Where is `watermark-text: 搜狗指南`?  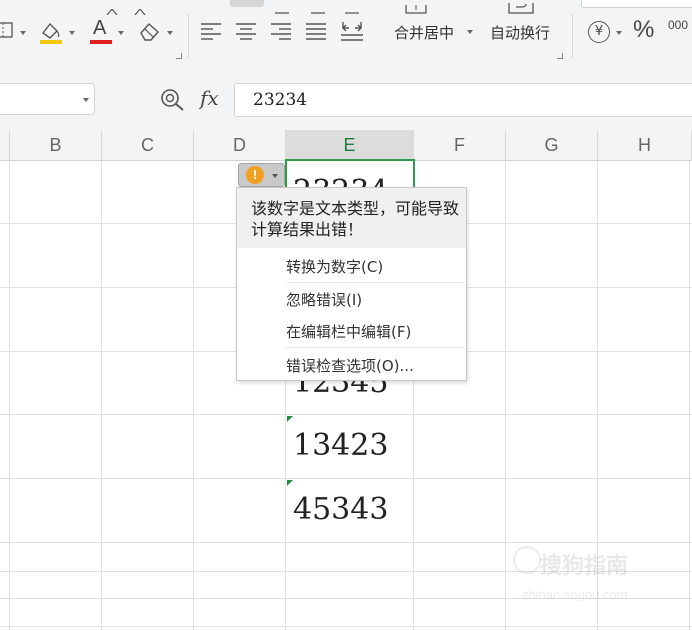
watermark-text: 搜狗指南 is located at coordinates (584, 566).